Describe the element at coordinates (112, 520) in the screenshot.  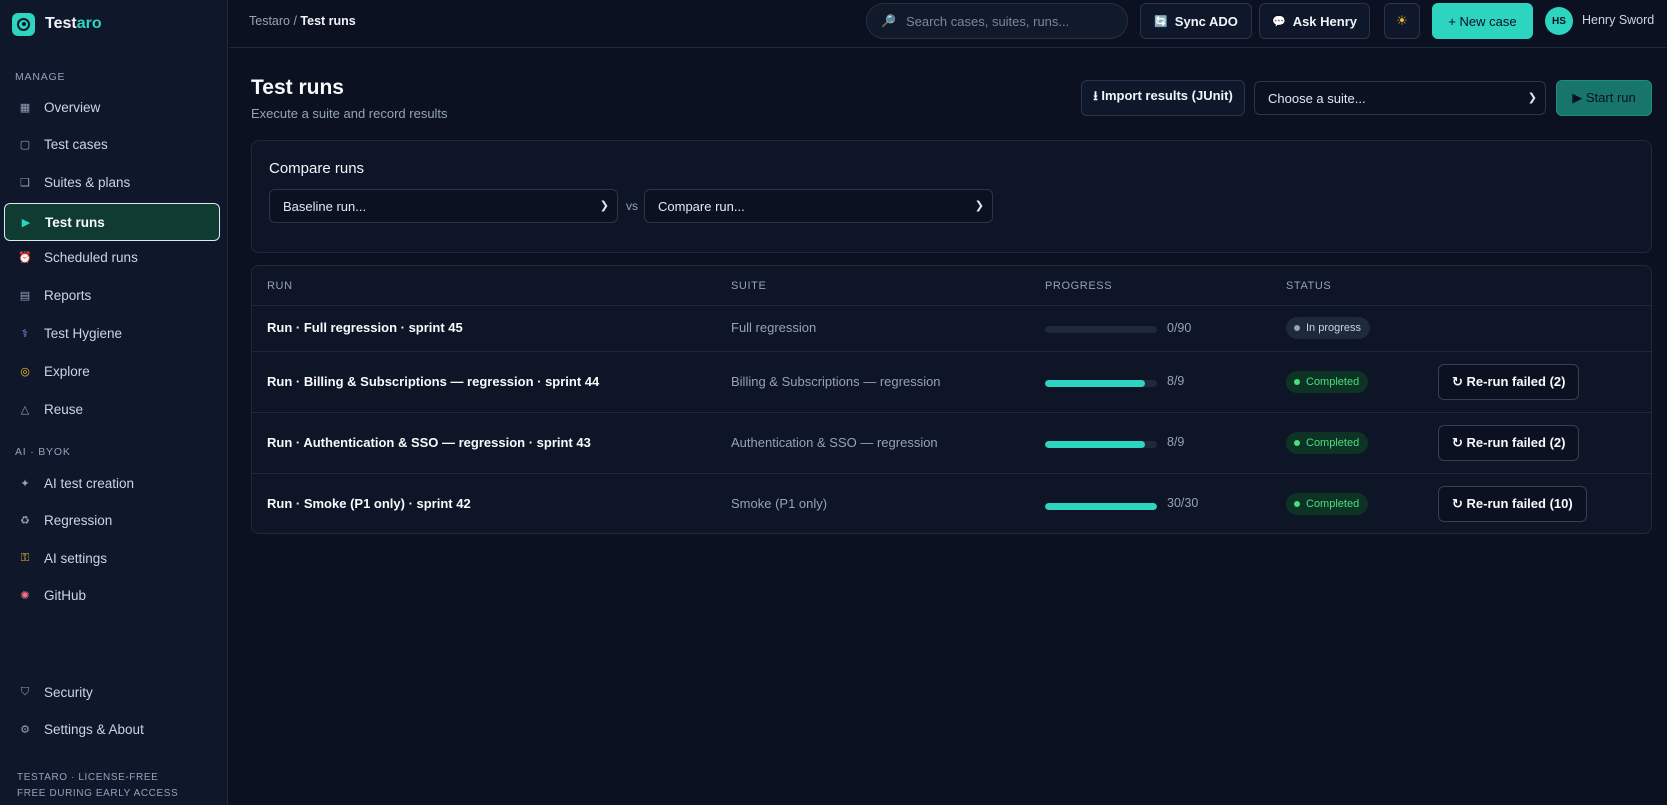
I see `sidebar-item-regression: ♻ Regression` at that location.